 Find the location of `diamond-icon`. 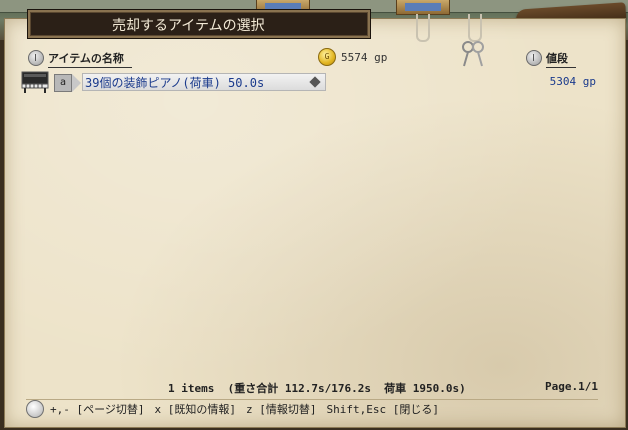

diamond-icon is located at coordinates (315, 82).